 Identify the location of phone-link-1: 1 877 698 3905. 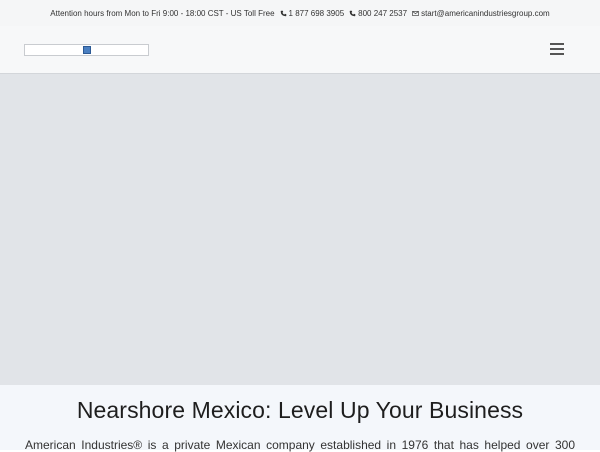
(312, 13).